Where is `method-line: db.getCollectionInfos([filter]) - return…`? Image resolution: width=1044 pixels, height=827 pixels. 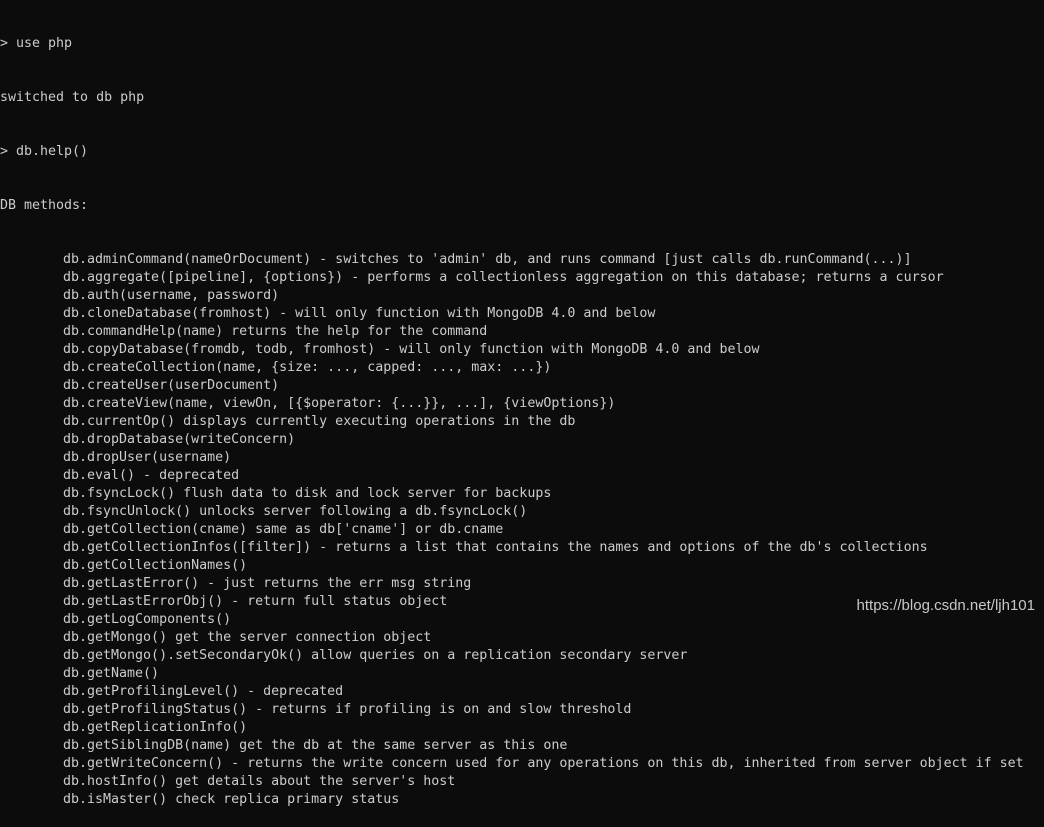
method-line: db.getCollectionInfos([filter]) - return… is located at coordinates (495, 547).